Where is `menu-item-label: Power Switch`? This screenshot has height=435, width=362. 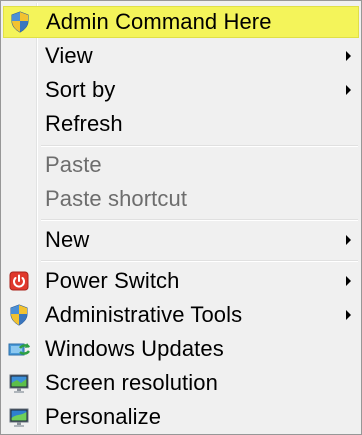 menu-item-label: Power Switch is located at coordinates (112, 280).